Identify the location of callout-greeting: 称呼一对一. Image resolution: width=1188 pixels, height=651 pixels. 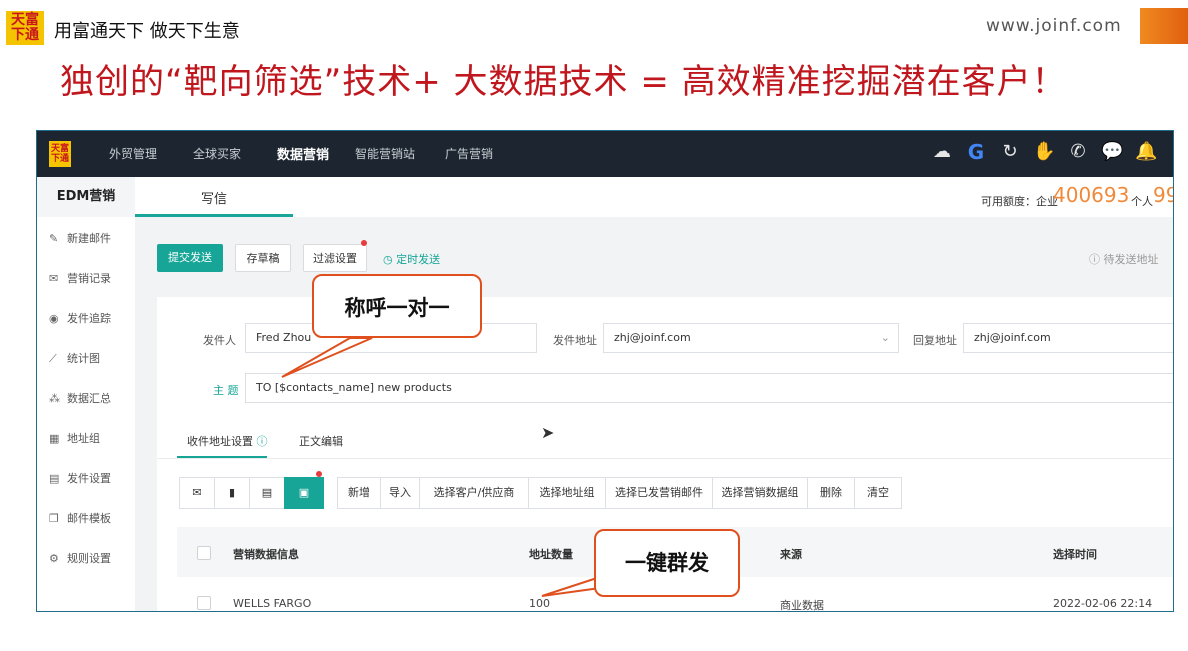
(397, 306).